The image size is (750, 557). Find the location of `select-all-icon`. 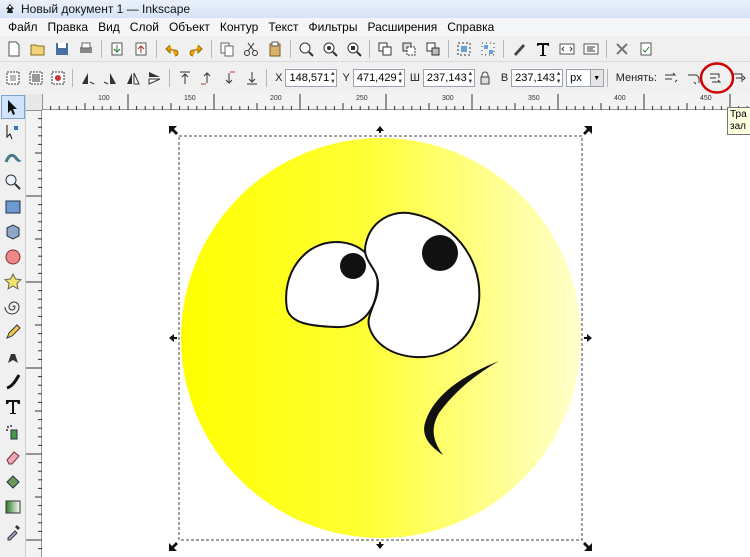

select-all-icon is located at coordinates (13, 78).